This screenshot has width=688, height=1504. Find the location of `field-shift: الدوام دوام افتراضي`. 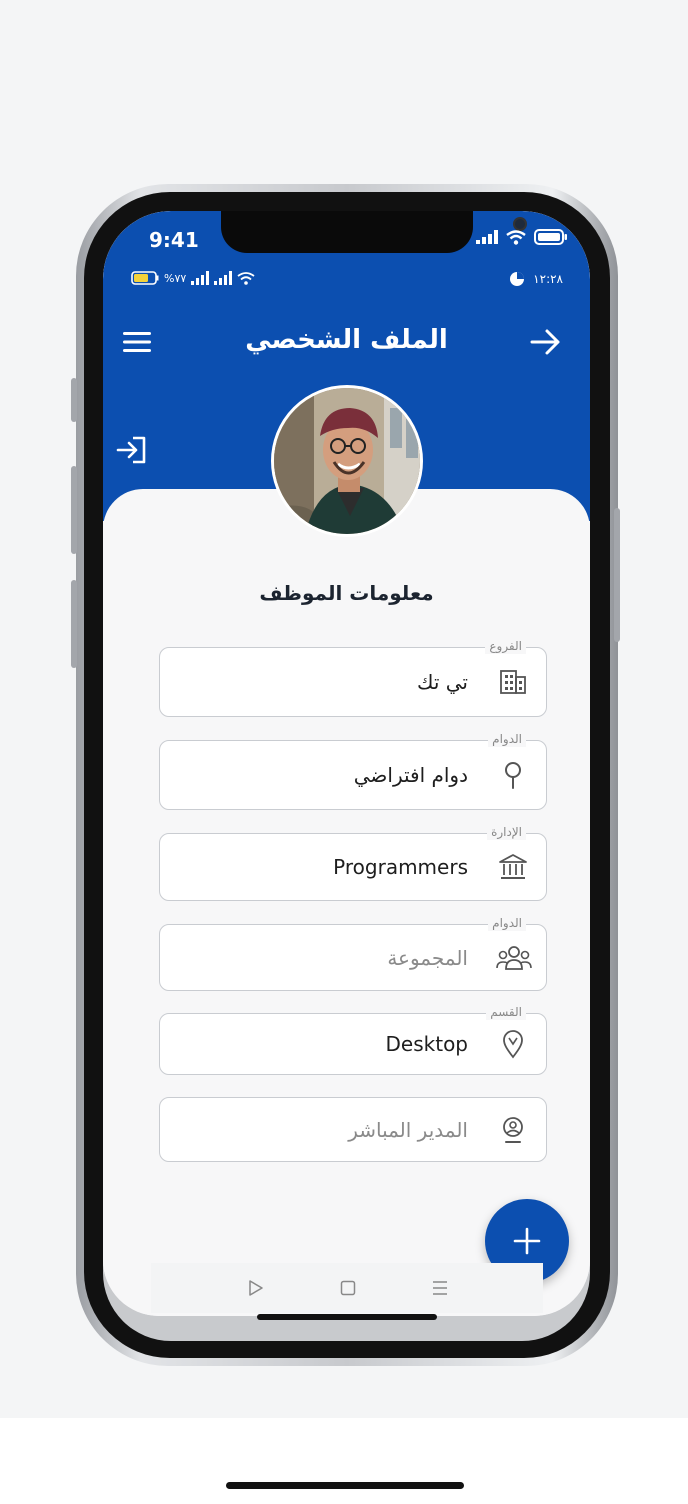

field-shift: الدوام دوام افتراضي is located at coordinates (353, 770).